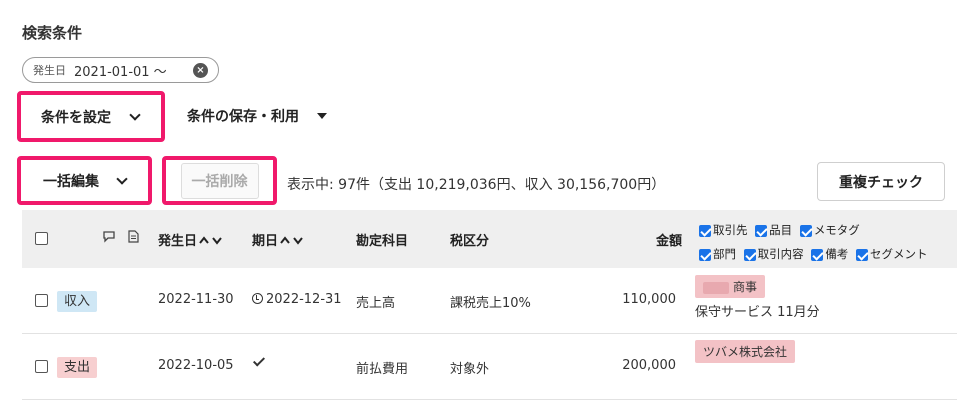 Image resolution: width=957 pixels, height=400 pixels. What do you see at coordinates (52, 33) in the screenshot?
I see `search-conditions-title: 検索条件` at bounding box center [52, 33].